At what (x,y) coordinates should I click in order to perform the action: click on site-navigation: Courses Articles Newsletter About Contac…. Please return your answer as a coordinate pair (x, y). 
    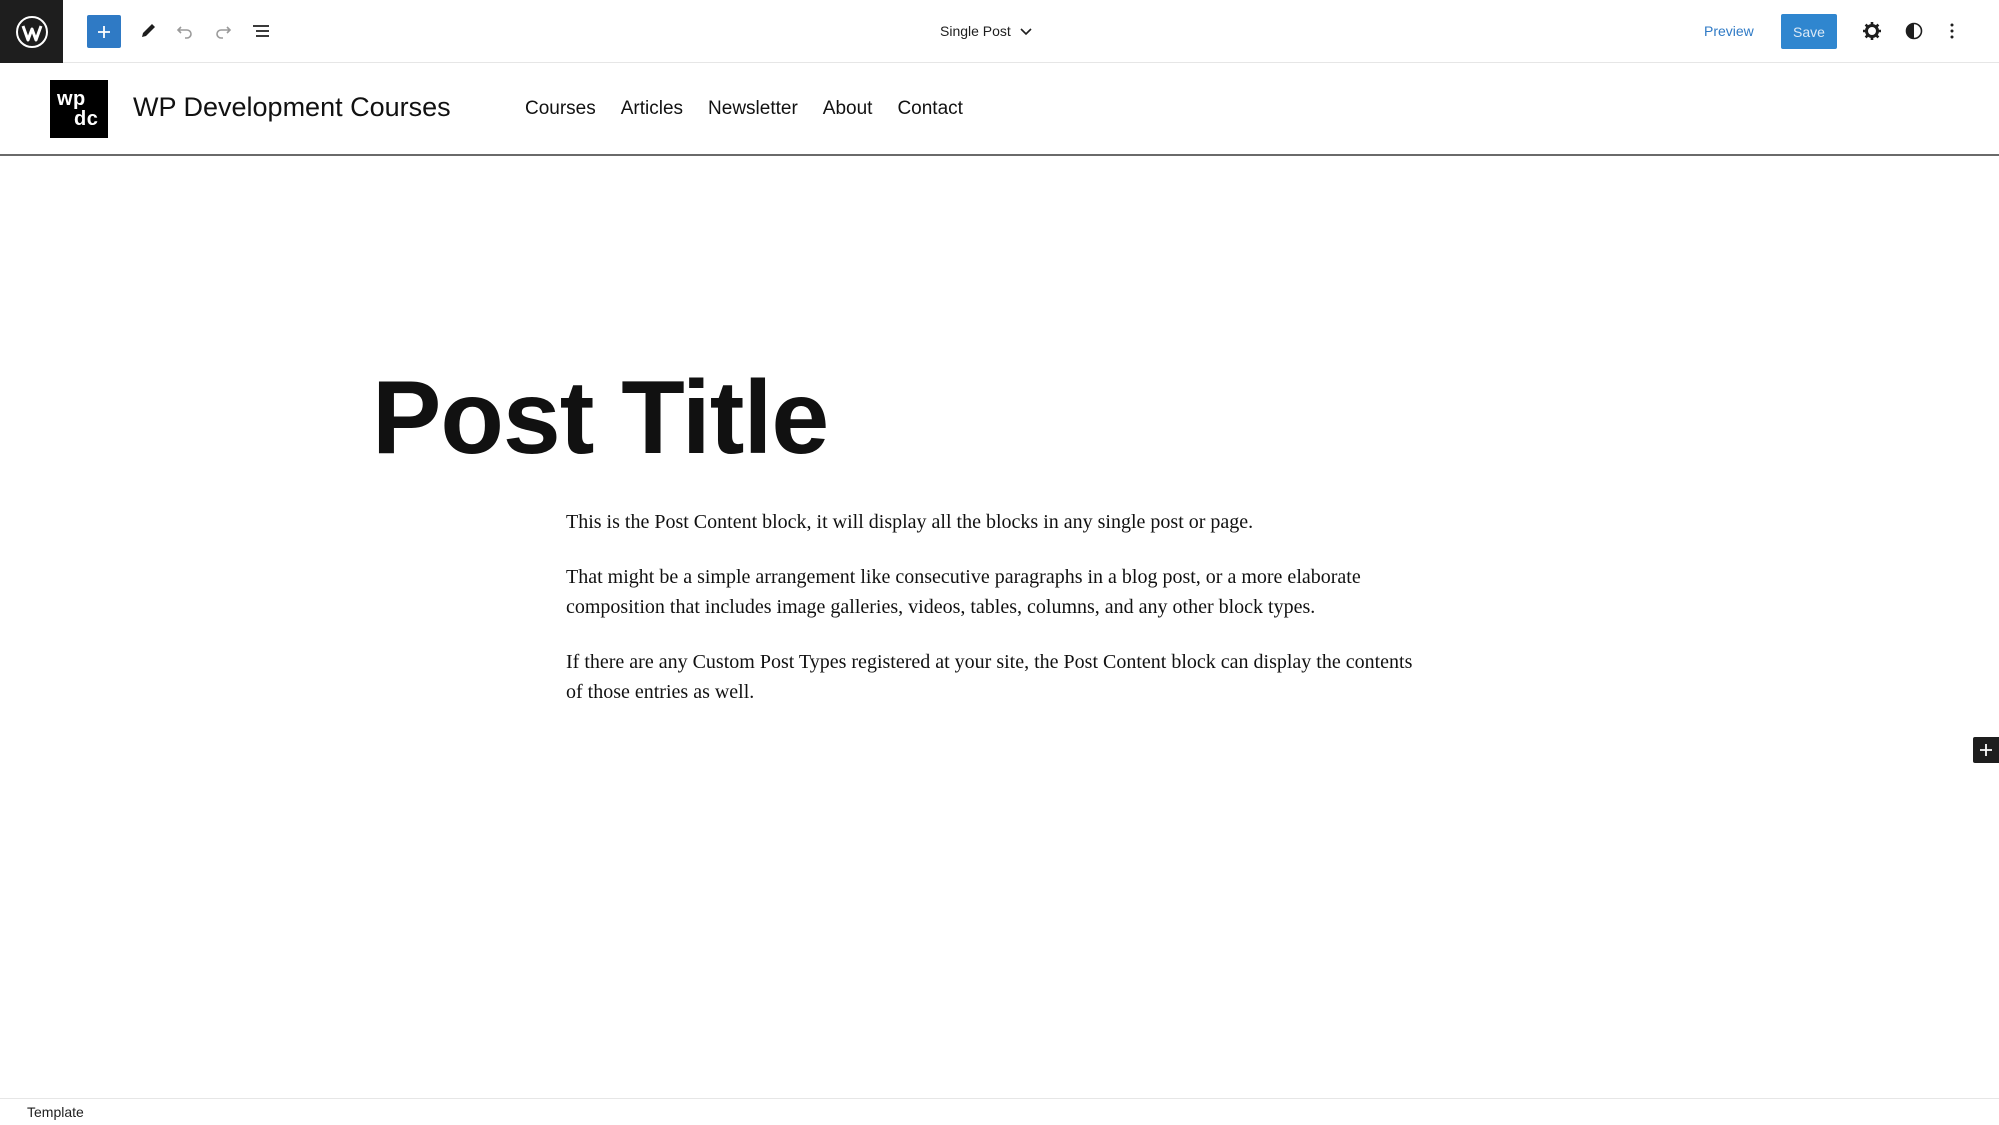
    Looking at the image, I should click on (756, 109).